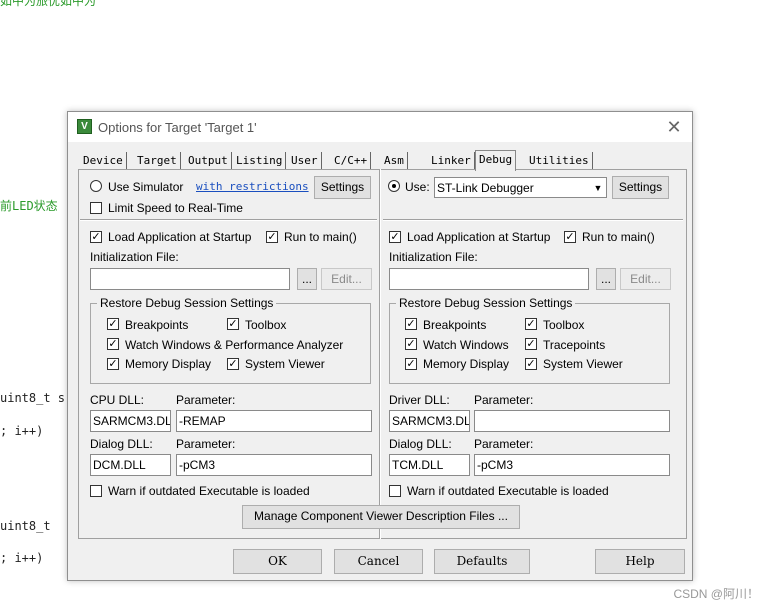 Image resolution: width=769 pixels, height=607 pixels. Describe the element at coordinates (420, 444) in the screenshot. I see `right-dialog-dll-label: Dialog DLL:` at that location.